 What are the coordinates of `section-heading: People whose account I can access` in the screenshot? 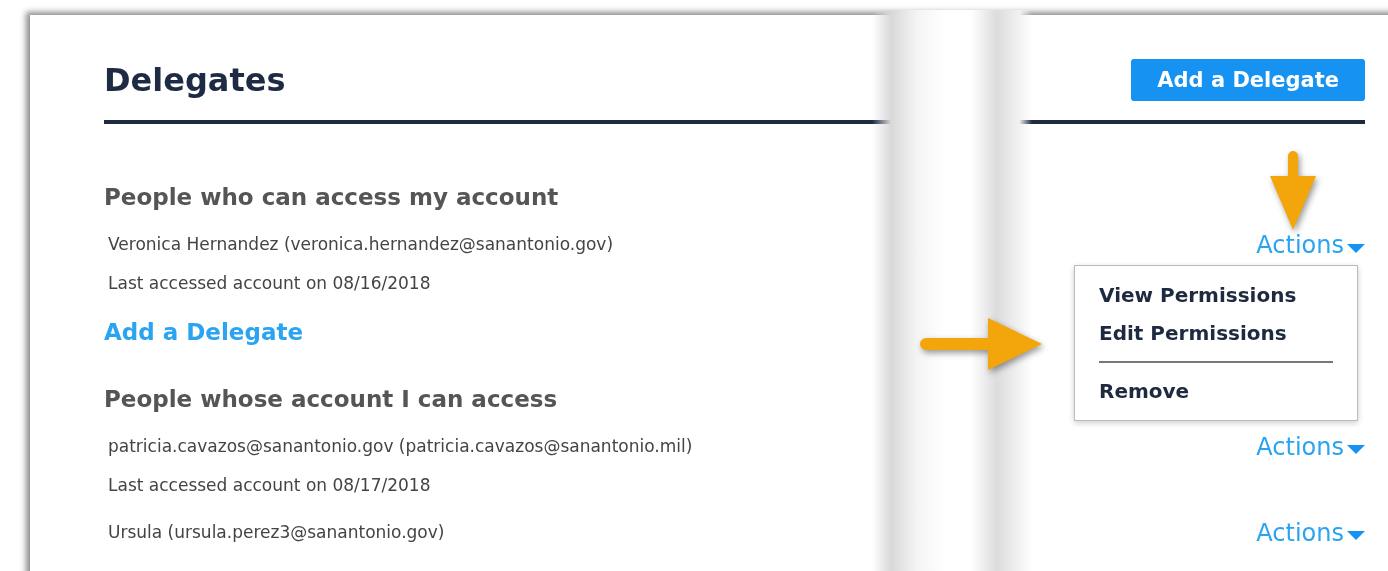 It's located at (331, 399).